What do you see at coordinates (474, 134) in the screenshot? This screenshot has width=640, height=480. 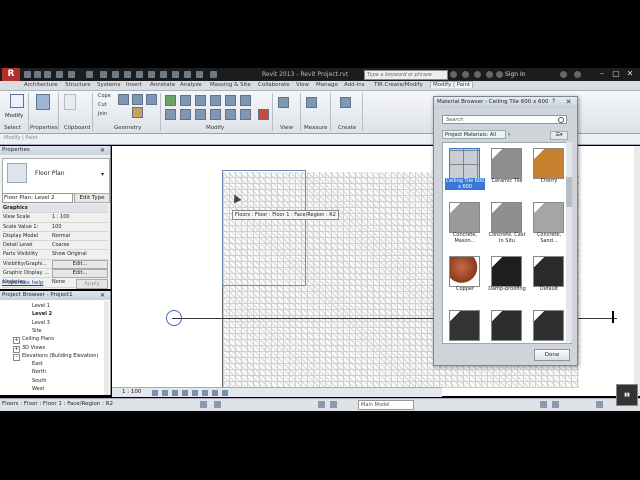 I see `material-filter-breadcrumb: Project Materials: All` at bounding box center [474, 134].